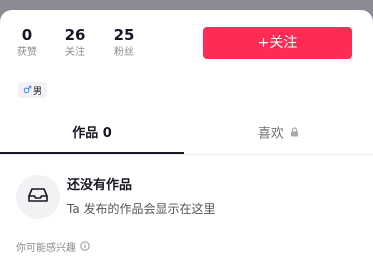 The height and width of the screenshot is (259, 373). Describe the element at coordinates (46, 248) in the screenshot. I see `suggest-label: 你可能感兴趣` at that location.